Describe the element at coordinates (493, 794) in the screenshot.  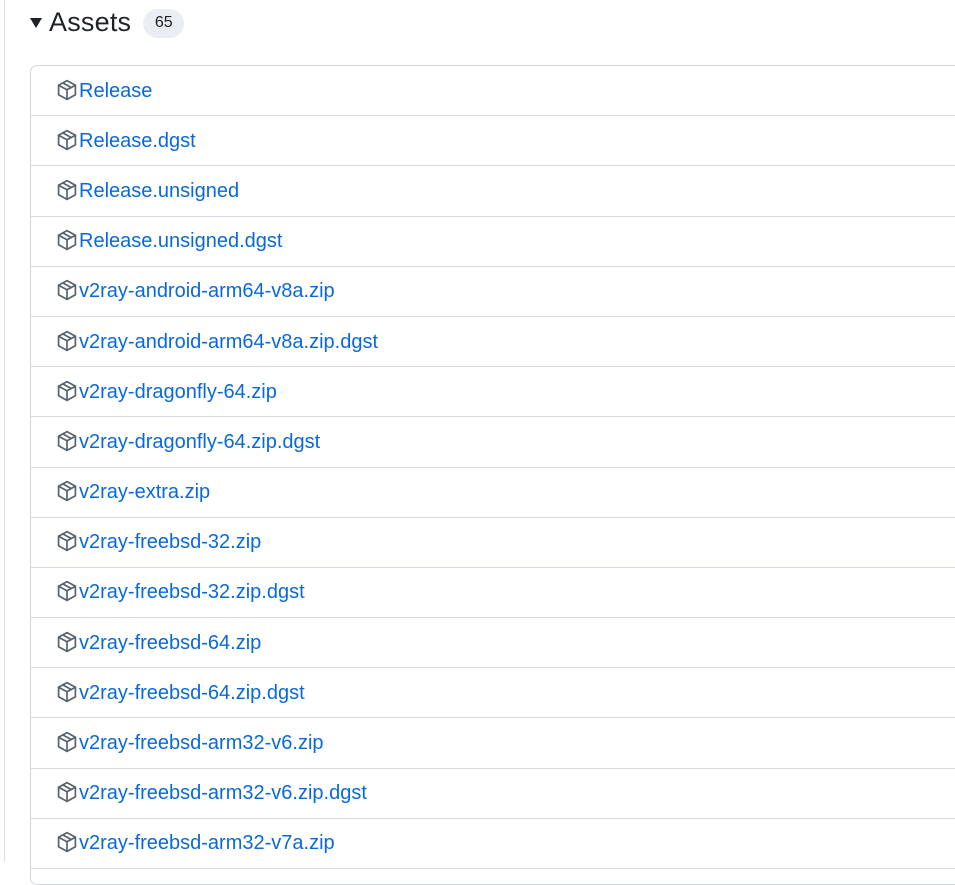
I see `asset-row: v2ray-freebsd-arm32-v6.zip.dgst` at that location.